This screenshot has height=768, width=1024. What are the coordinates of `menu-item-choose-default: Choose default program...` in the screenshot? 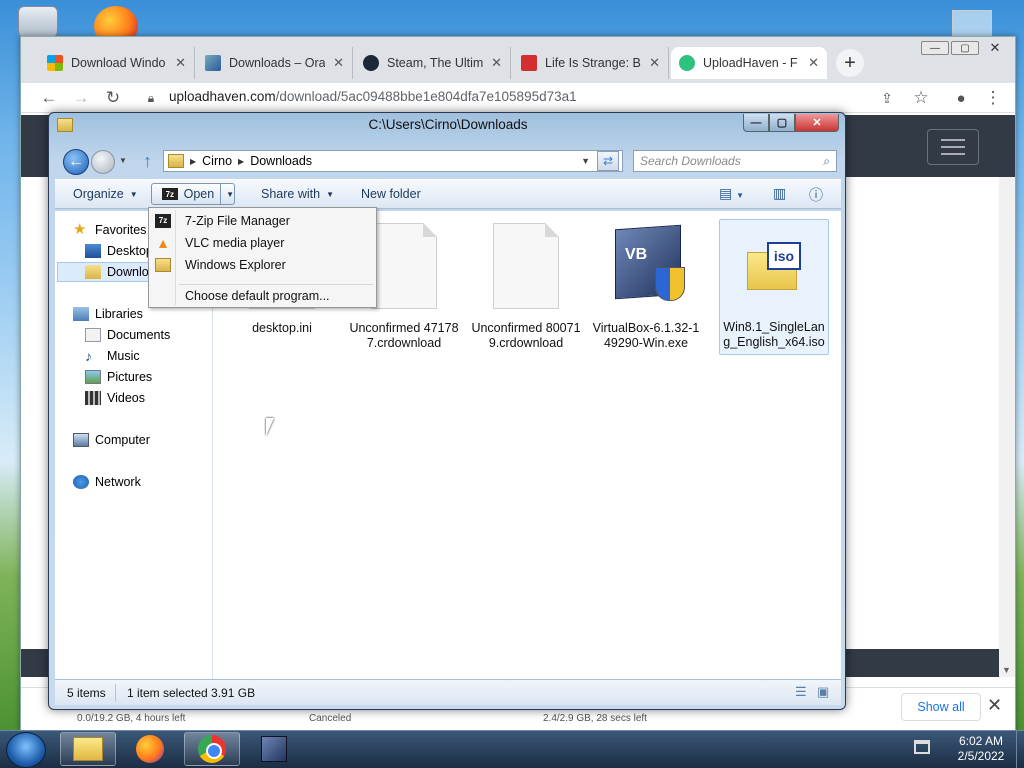 It's located at (262, 295).